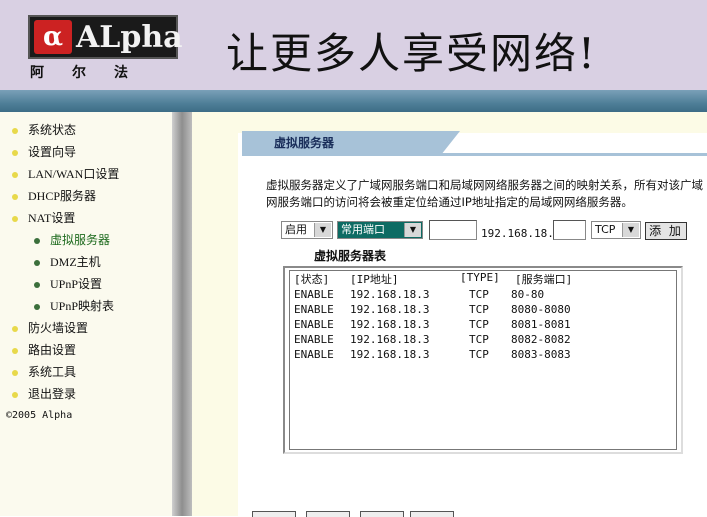 This screenshot has width=707, height=517. I want to click on sidebar-item-label: DMZ主机, so click(75, 262).